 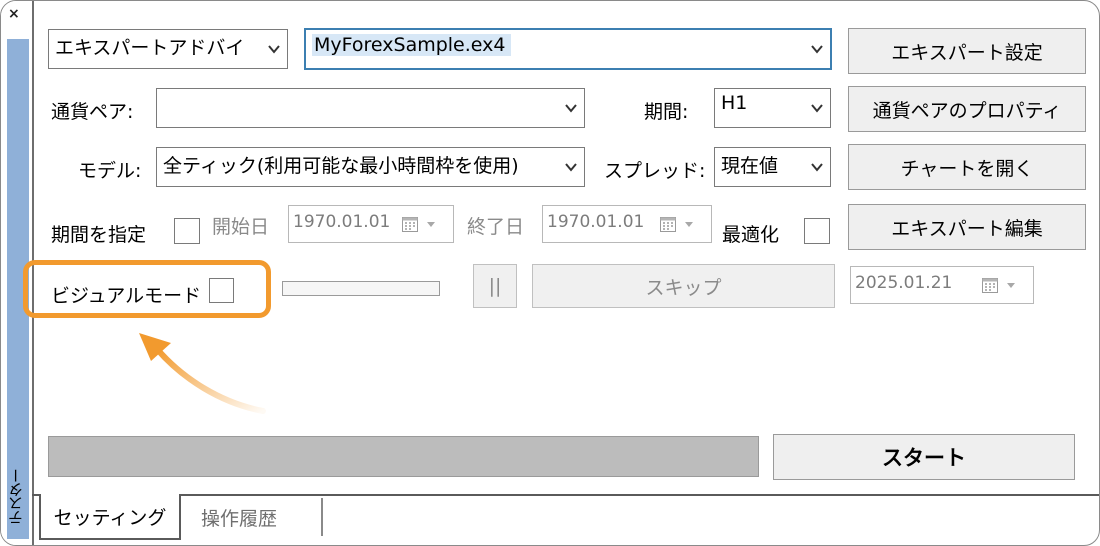 I want to click on expert-edit-button: エキスパート編集, so click(x=967, y=227).